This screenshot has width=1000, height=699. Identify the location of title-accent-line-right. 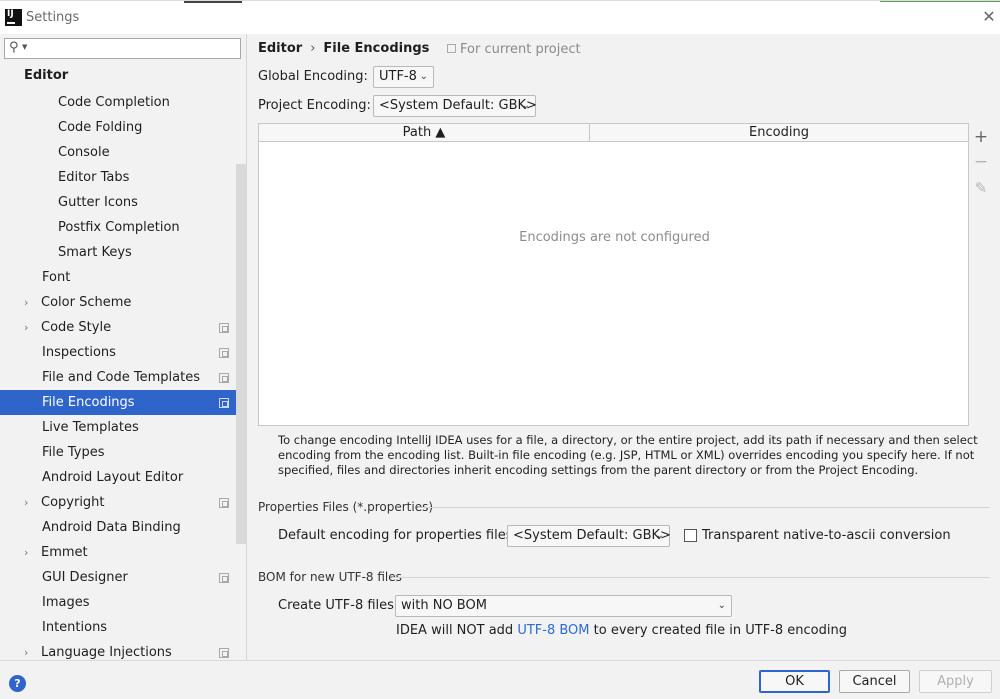
(940, 1).